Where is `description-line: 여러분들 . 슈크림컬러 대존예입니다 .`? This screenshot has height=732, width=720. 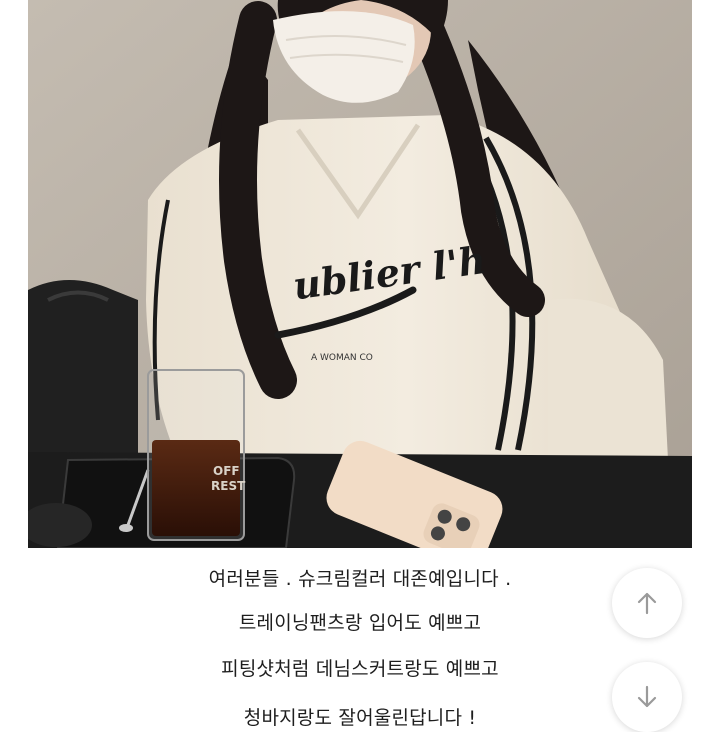 description-line: 여러분들 . 슈크림컬러 대존예입니다 . is located at coordinates (360, 579).